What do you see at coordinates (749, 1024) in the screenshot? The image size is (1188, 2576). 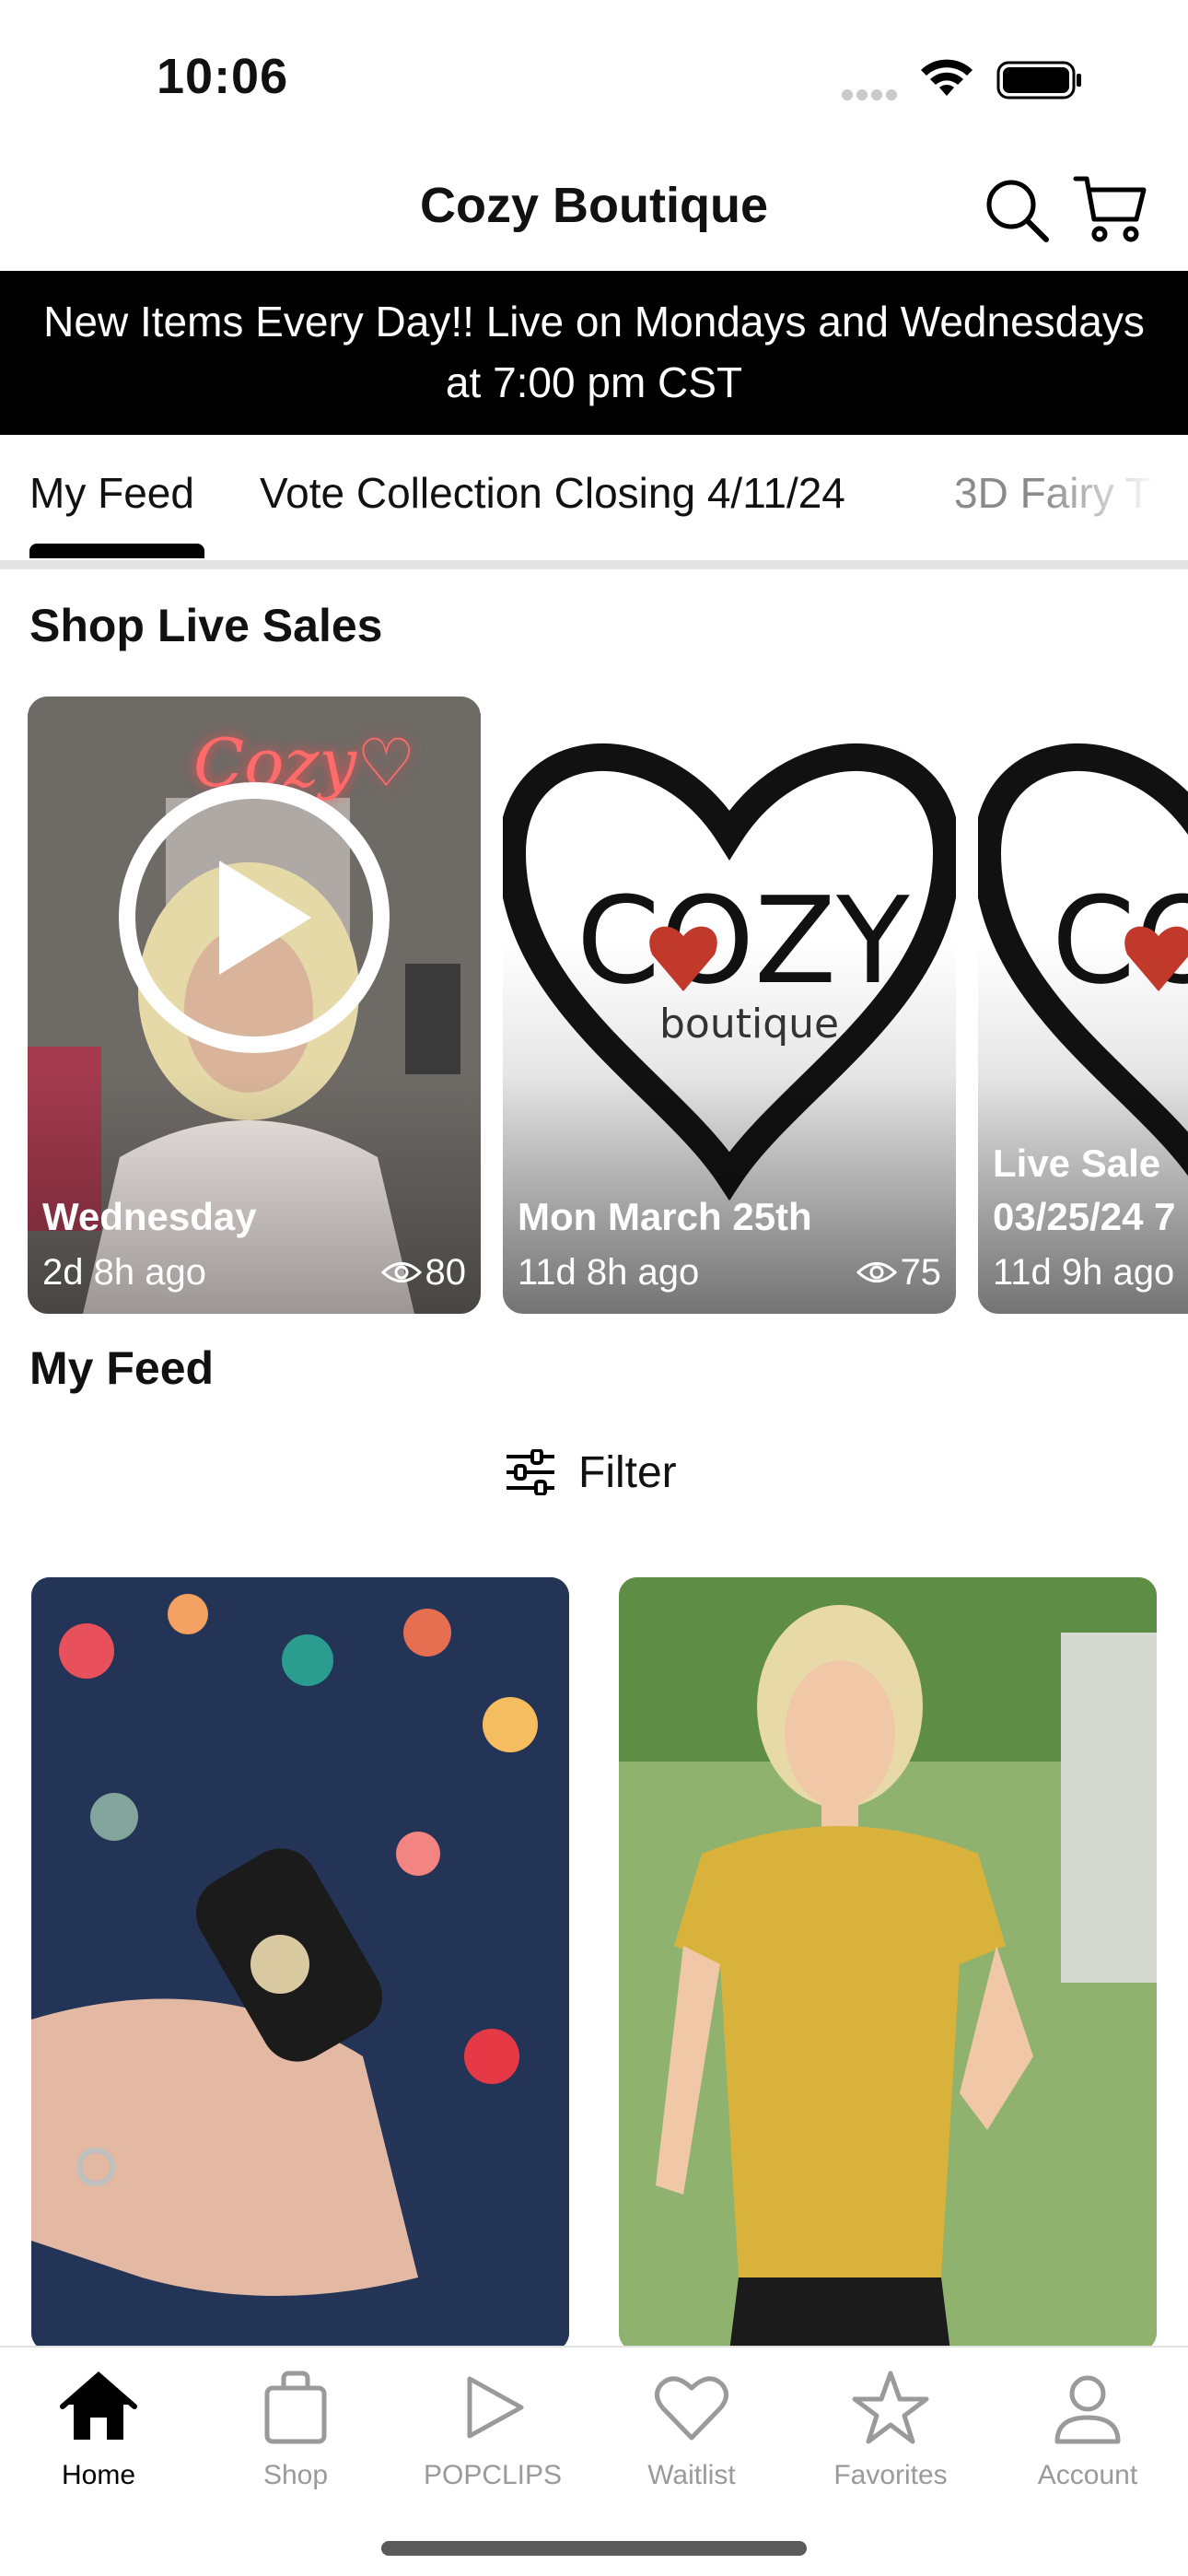 I see `logo-subtext: boutique` at bounding box center [749, 1024].